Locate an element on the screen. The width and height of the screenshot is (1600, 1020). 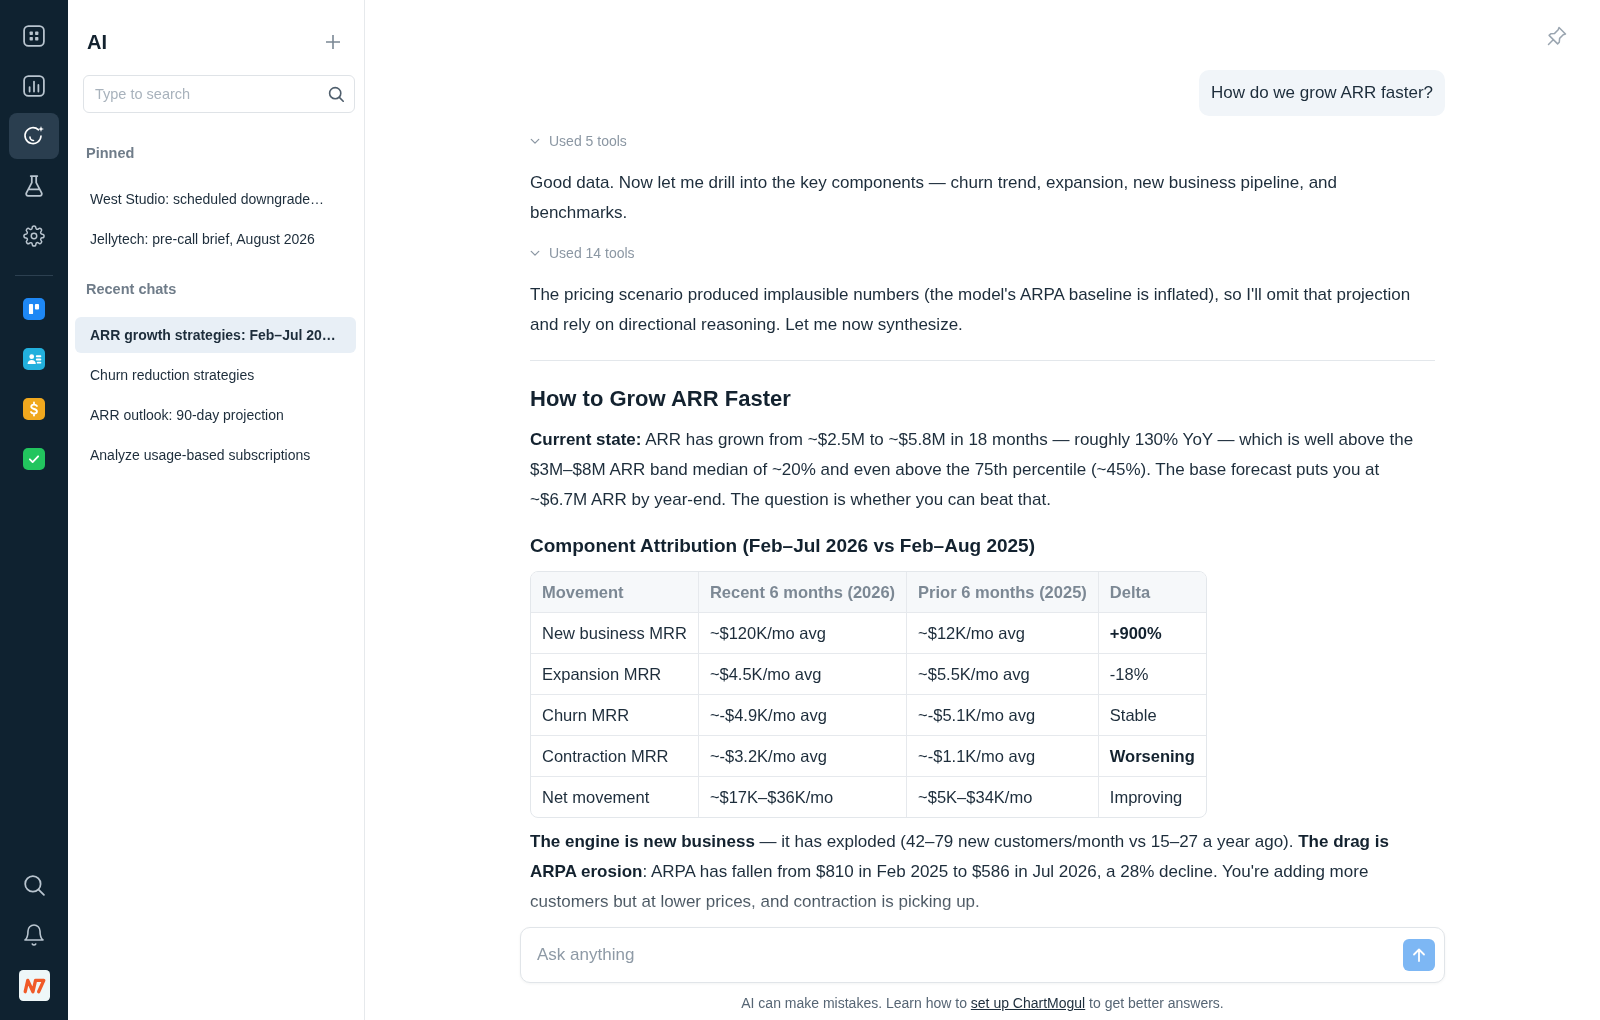
column-header: Recent 6 months (2026) is located at coordinates (802, 592).